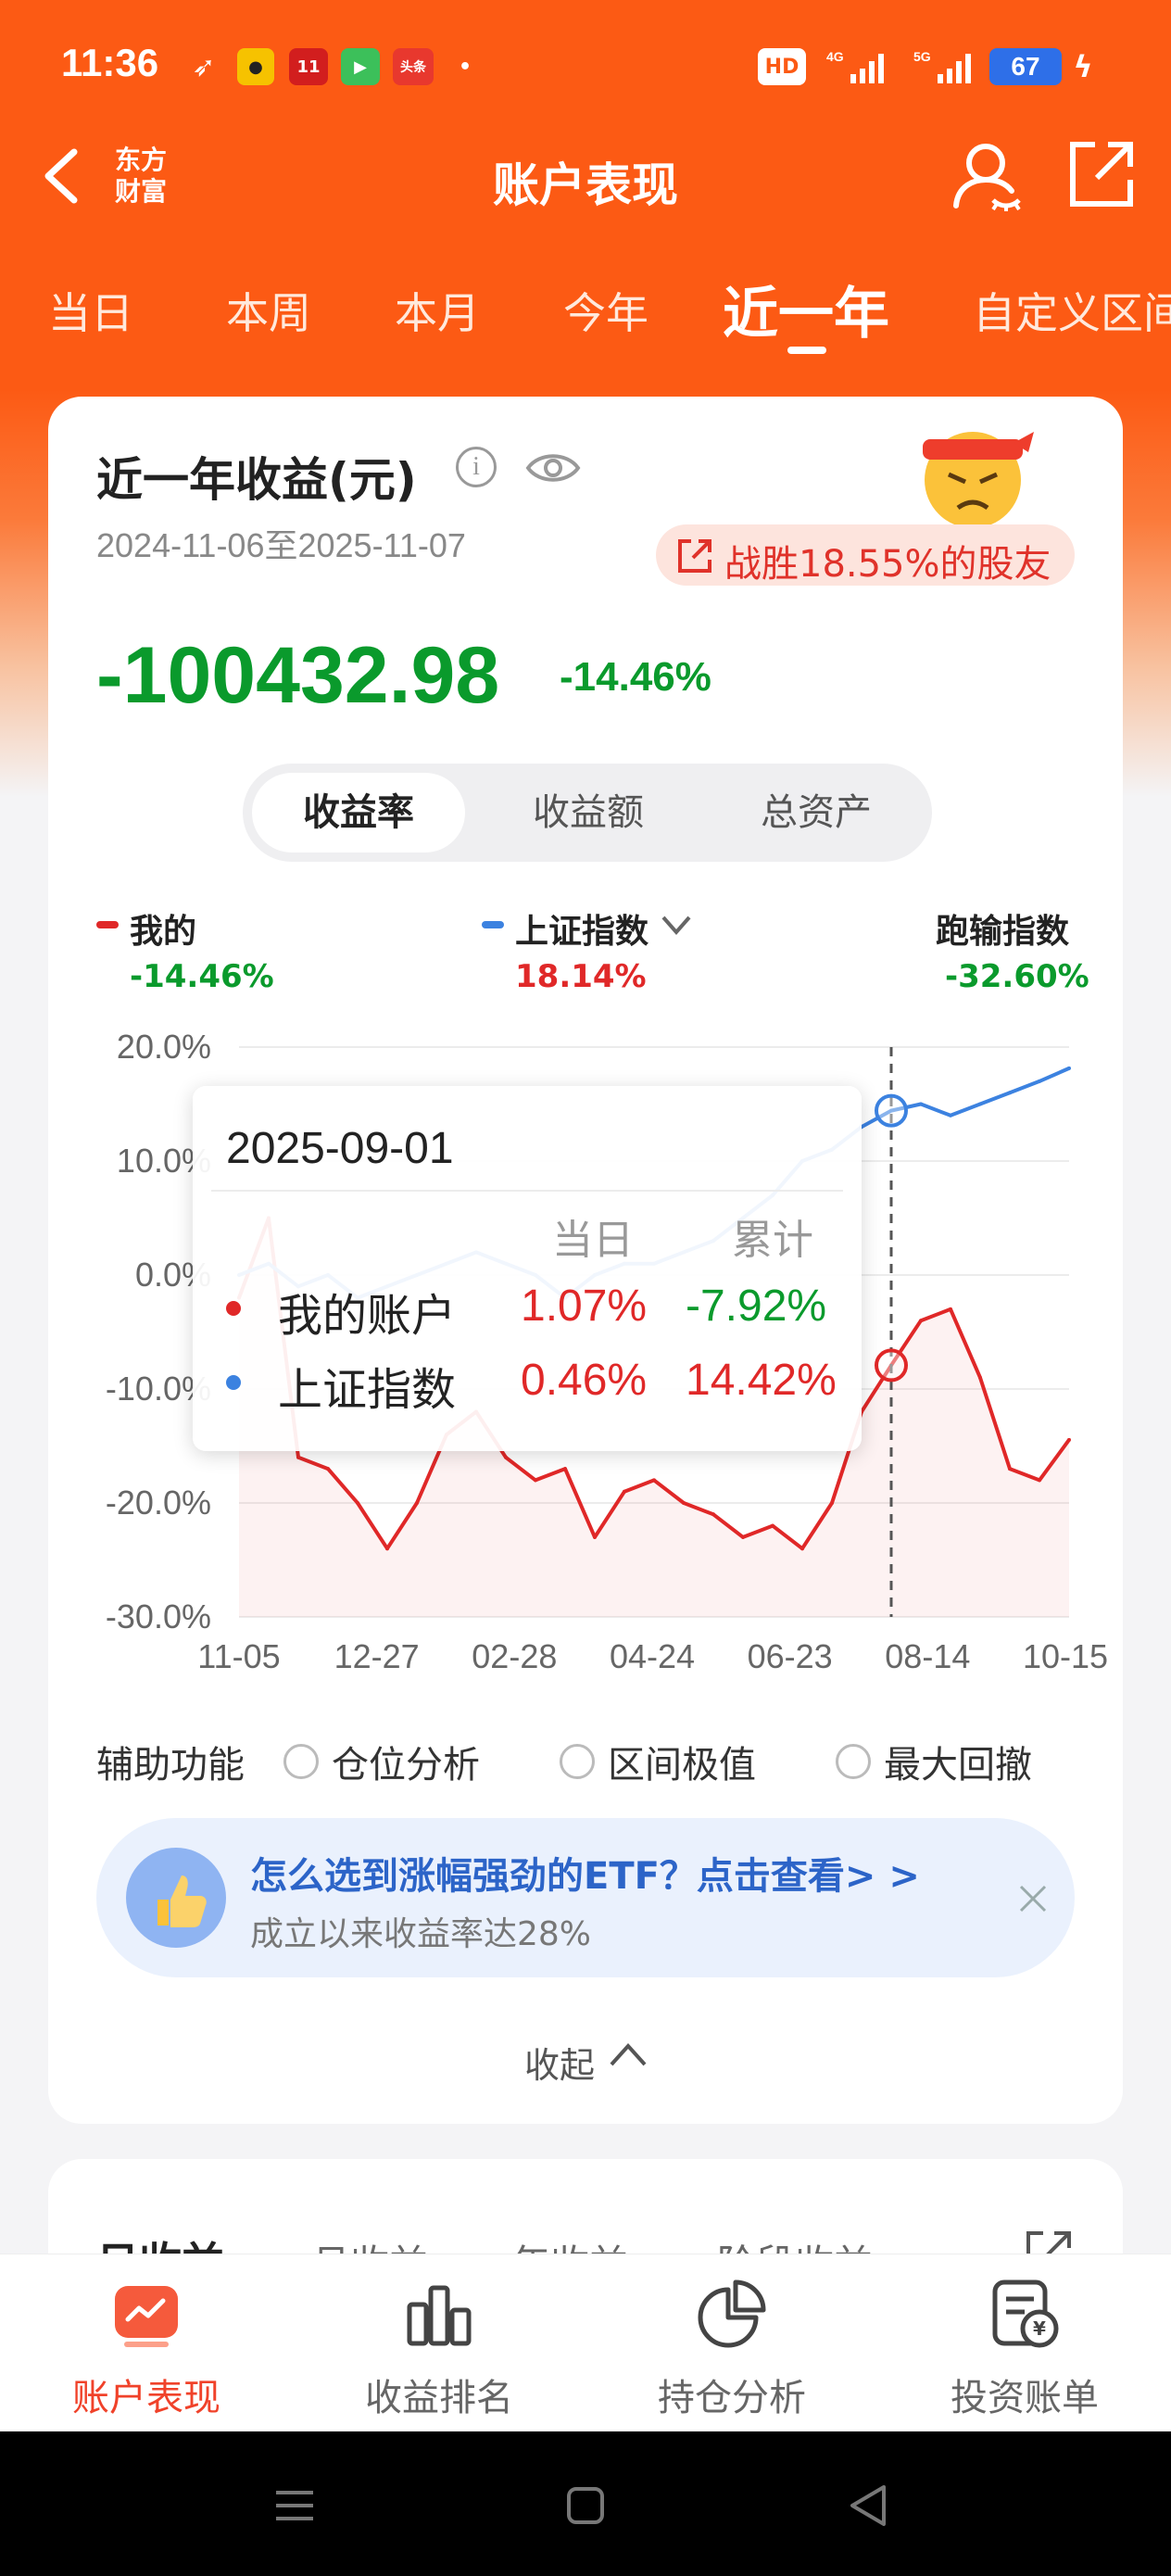 This screenshot has height=2576, width=1171. What do you see at coordinates (361, 66) in the screenshot?
I see `video-app-icon: ▶` at bounding box center [361, 66].